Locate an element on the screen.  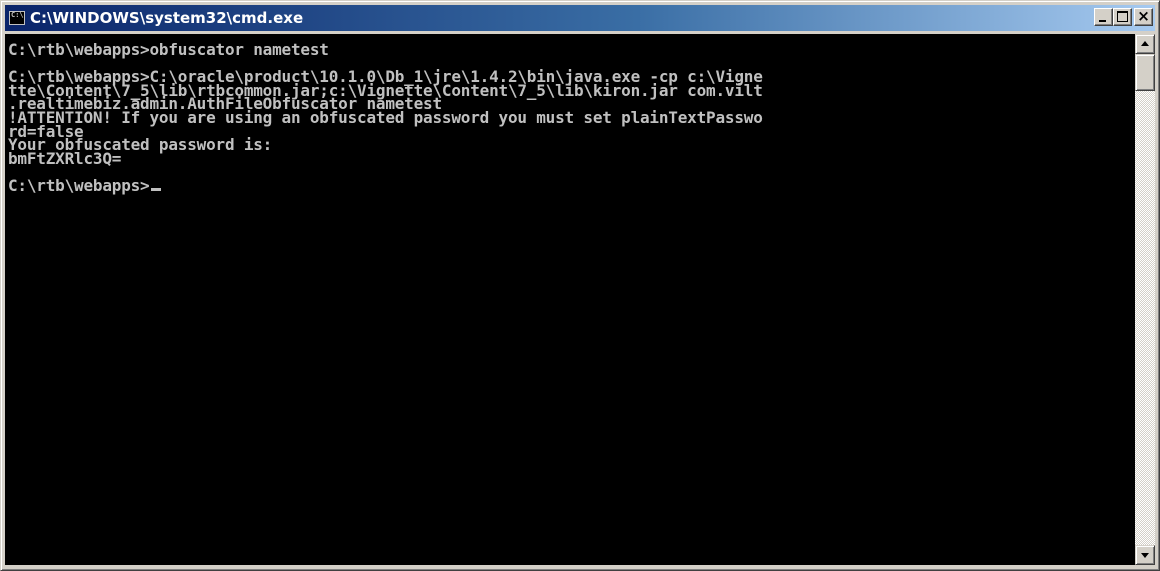
console-line: C:\rtb\webapps>obfuscator nametest is located at coordinates (168, 49).